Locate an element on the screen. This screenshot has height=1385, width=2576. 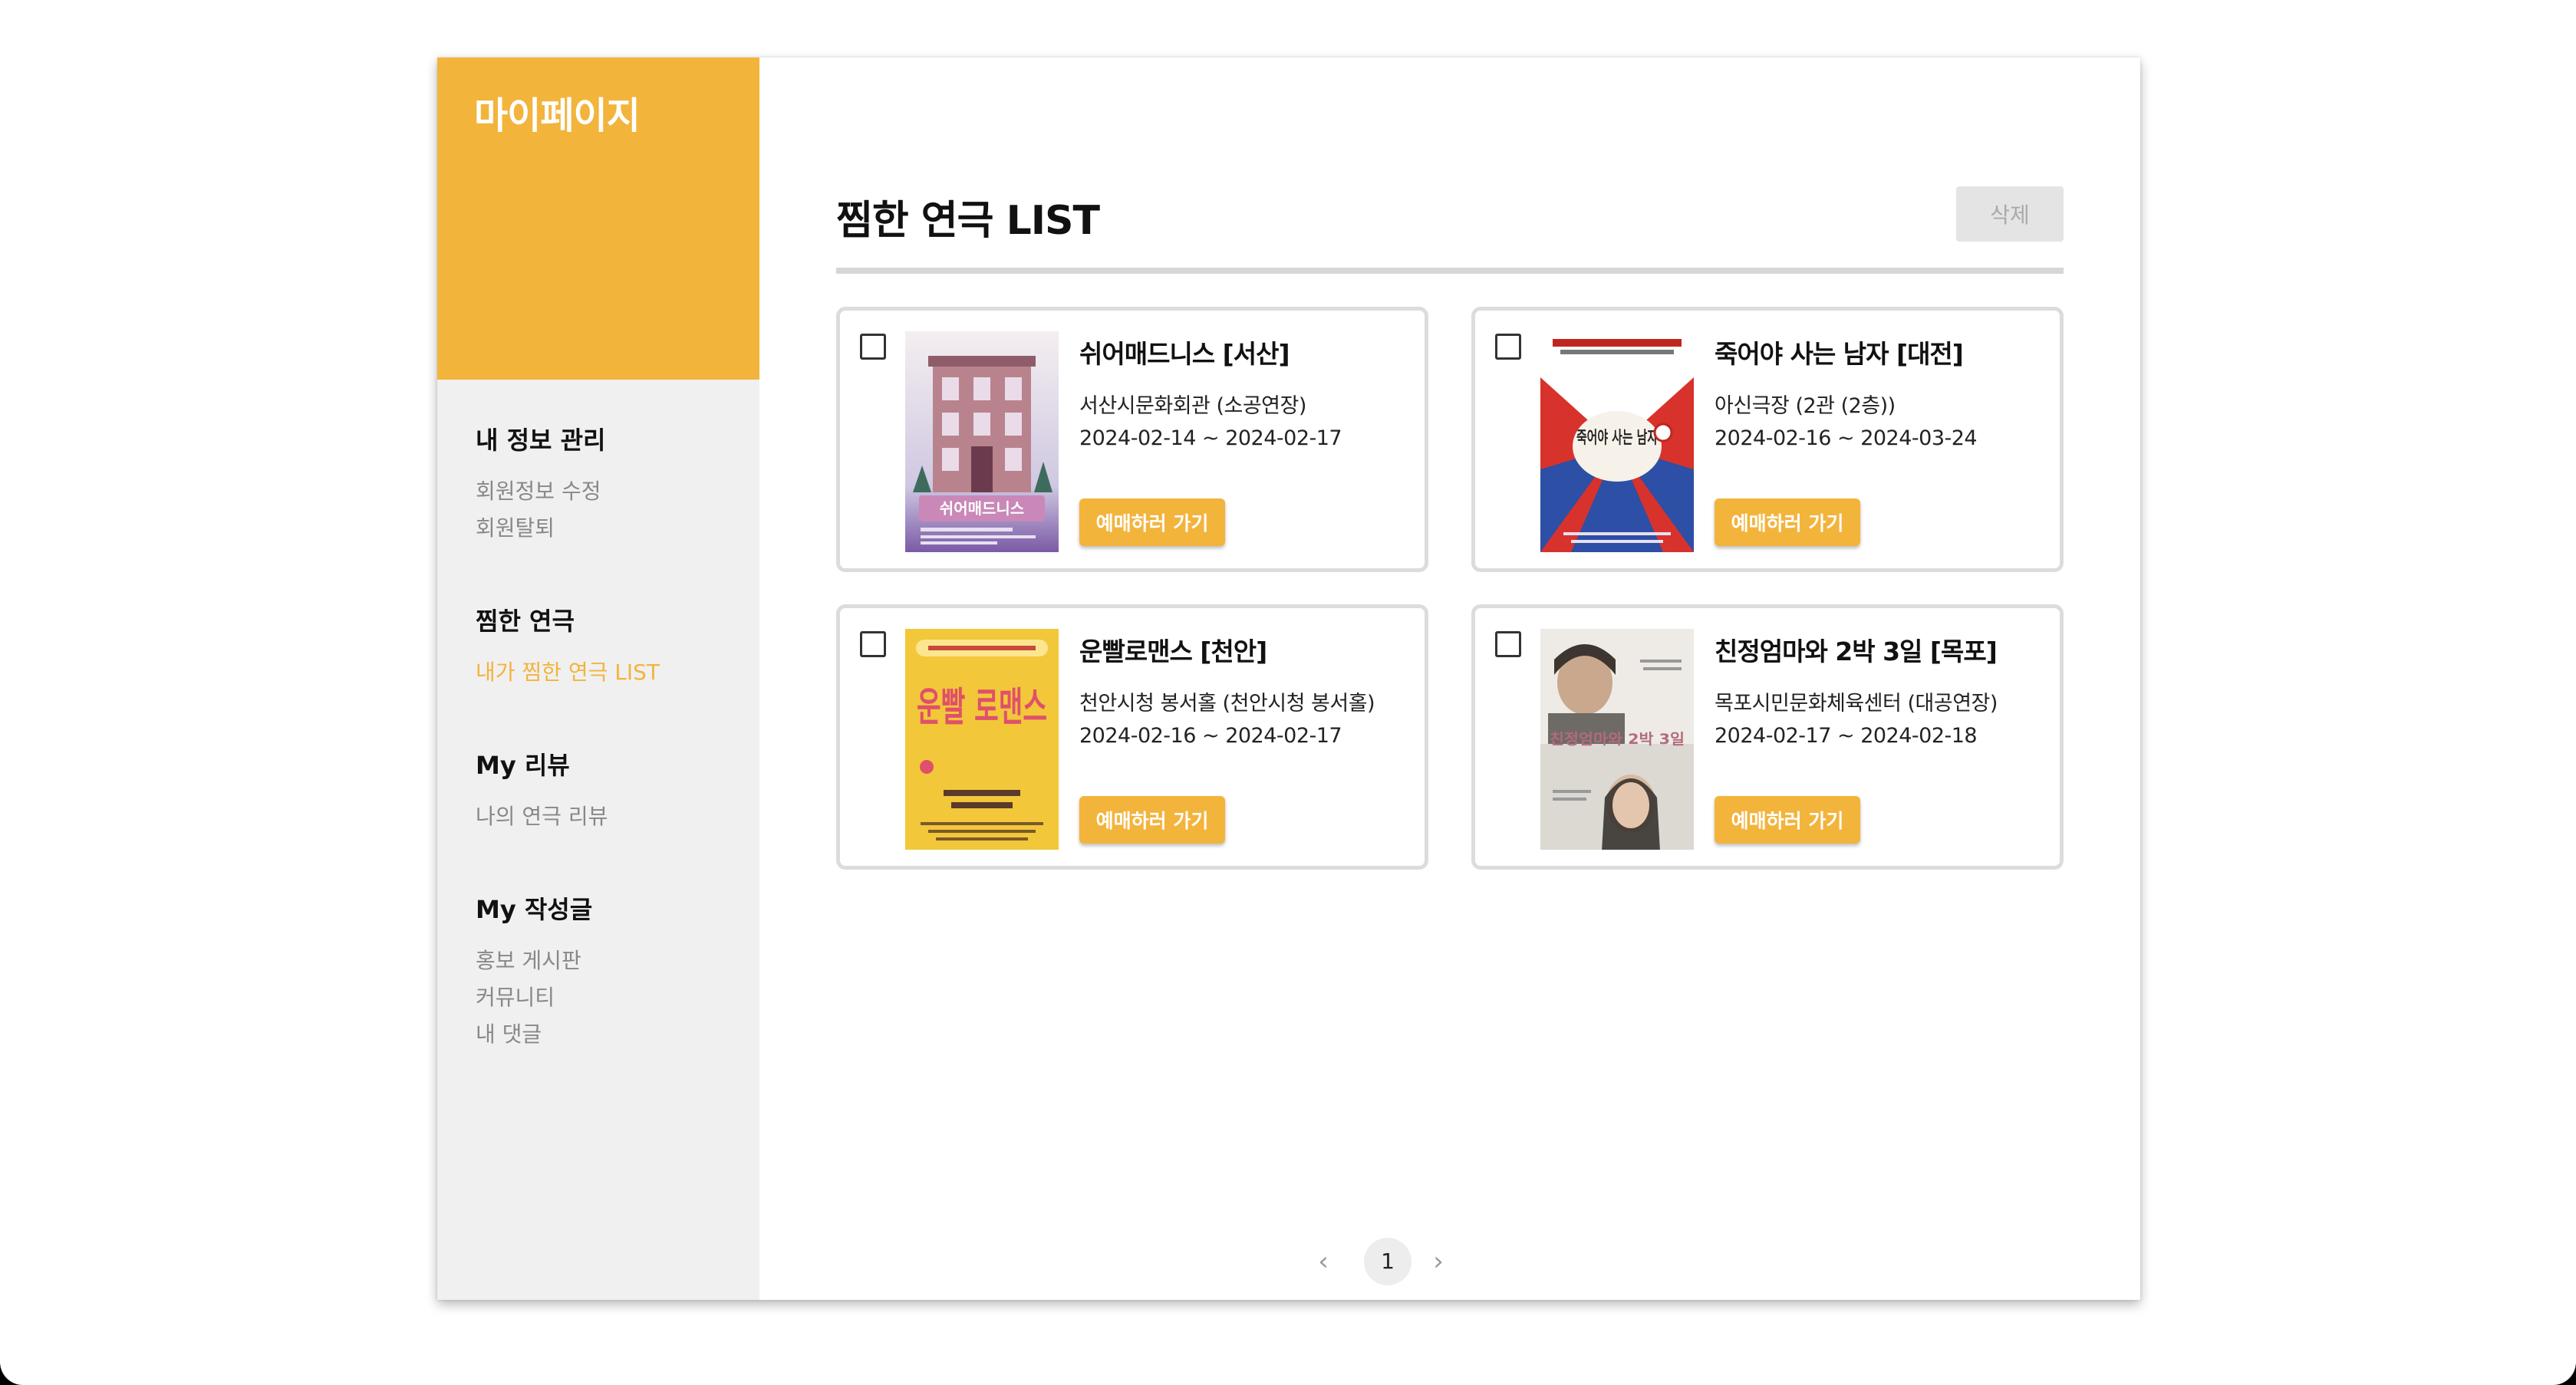
poster-image: 운빨 로맨스 is located at coordinates (982, 740).